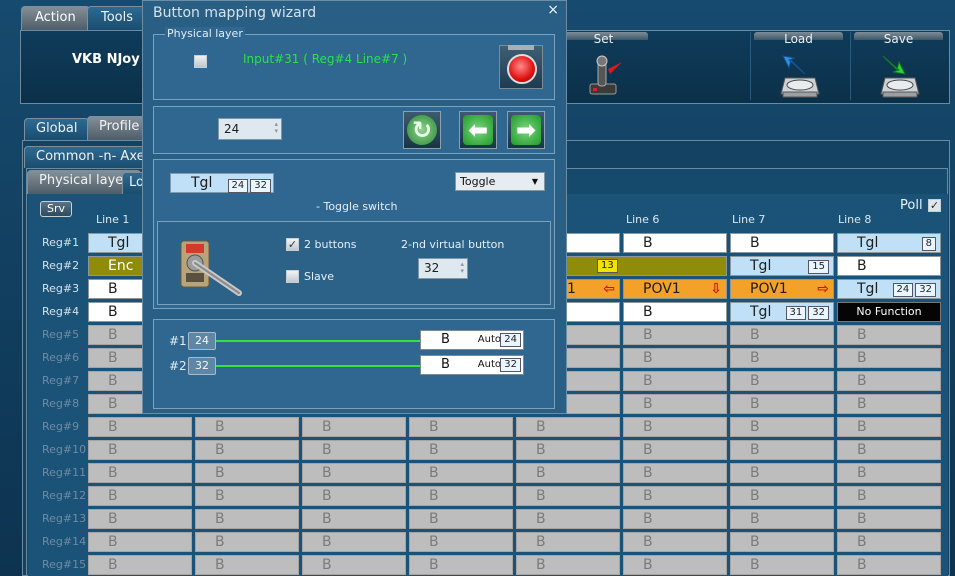  I want to click on next-button: ➡, so click(526, 130).